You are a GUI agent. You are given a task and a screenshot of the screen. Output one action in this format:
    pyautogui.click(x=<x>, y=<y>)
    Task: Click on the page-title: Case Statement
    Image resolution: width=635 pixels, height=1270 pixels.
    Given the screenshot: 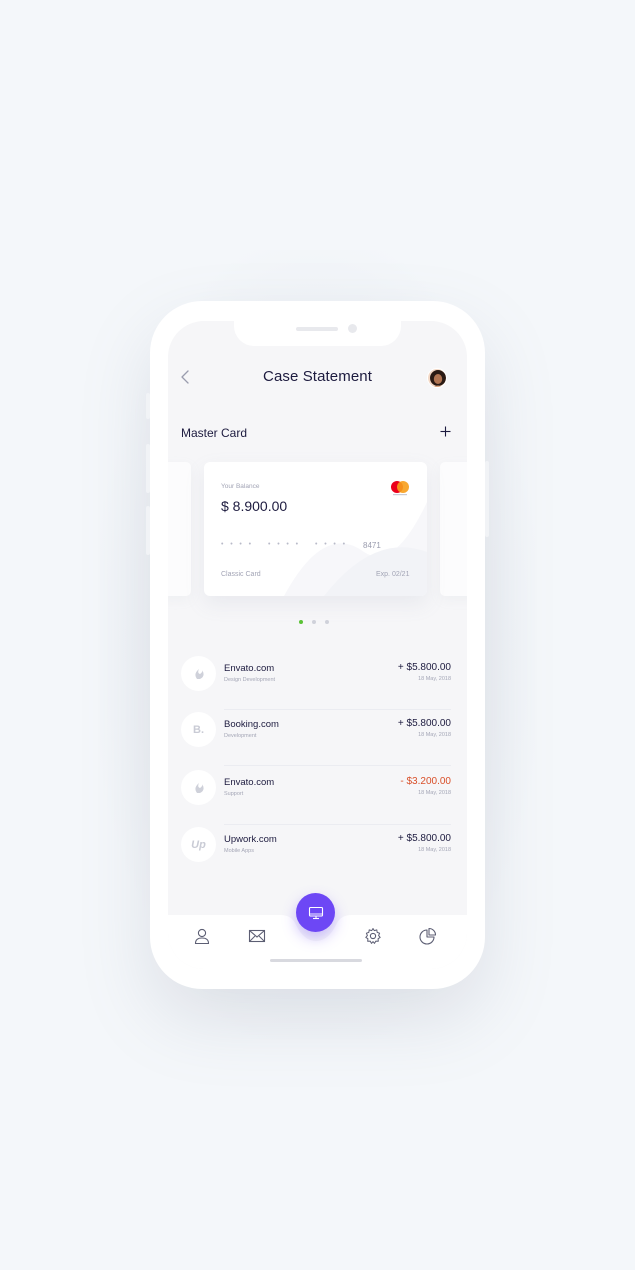 What is the action you would take?
    pyautogui.click(x=317, y=376)
    